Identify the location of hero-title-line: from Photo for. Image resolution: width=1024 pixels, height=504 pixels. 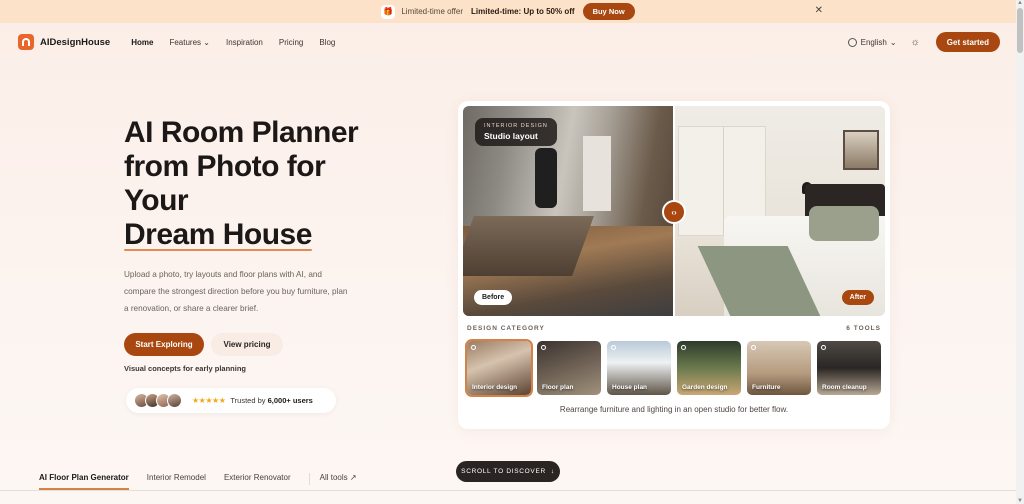
(225, 166).